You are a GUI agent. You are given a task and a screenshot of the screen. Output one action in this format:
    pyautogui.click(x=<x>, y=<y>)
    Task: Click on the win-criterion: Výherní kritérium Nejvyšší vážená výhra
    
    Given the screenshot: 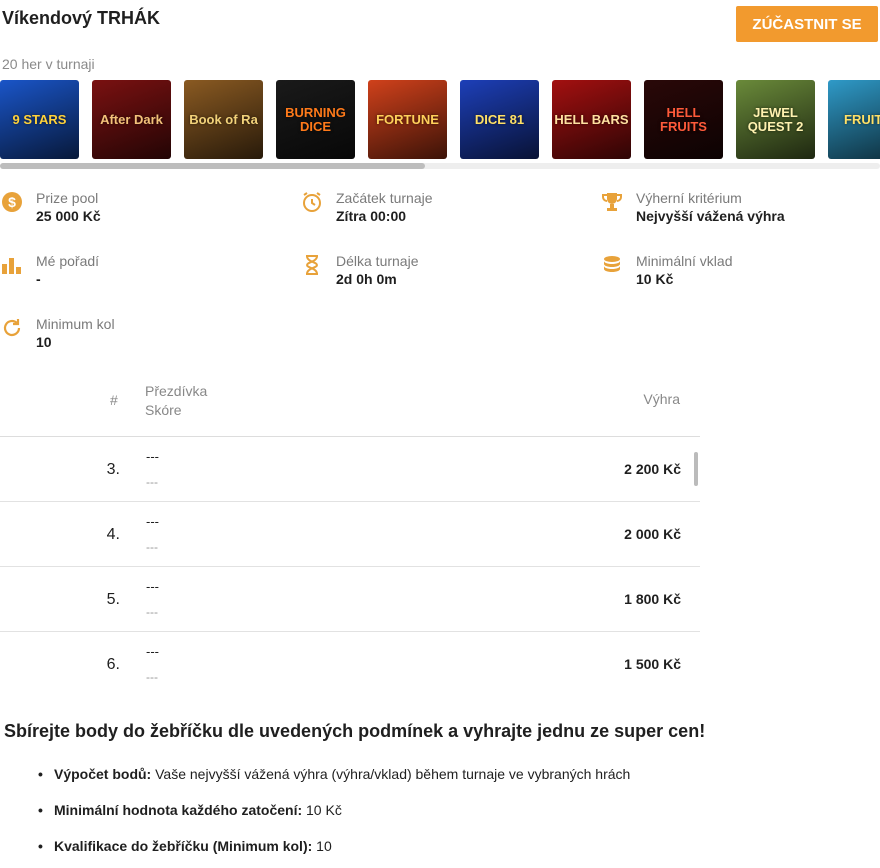 What is the action you would take?
    pyautogui.click(x=692, y=208)
    